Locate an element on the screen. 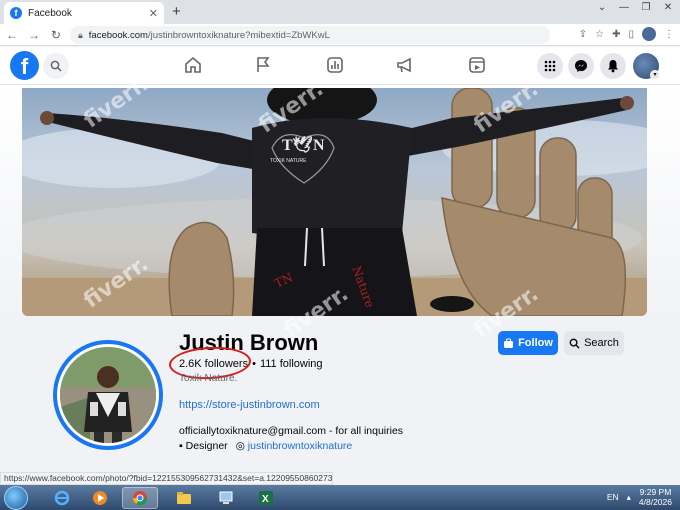 Image resolution: width=680 pixels, height=510 pixels. forward-arrow-icon: → is located at coordinates (34, 35).